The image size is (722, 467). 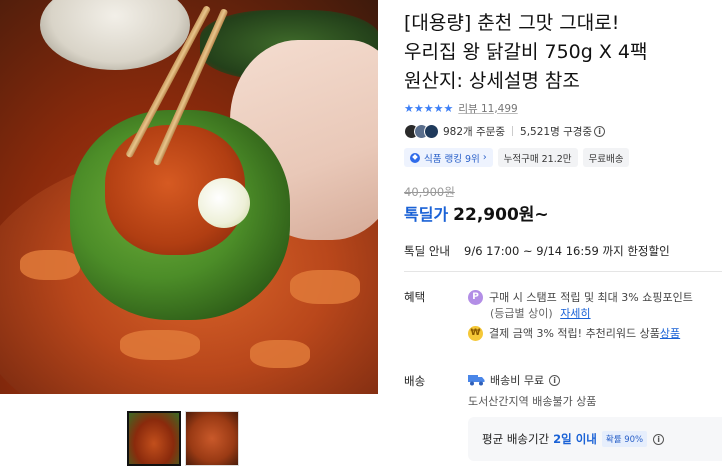 I want to click on stamp-benefit-sub: (등급별 상이) 자세히, so click(x=540, y=313).